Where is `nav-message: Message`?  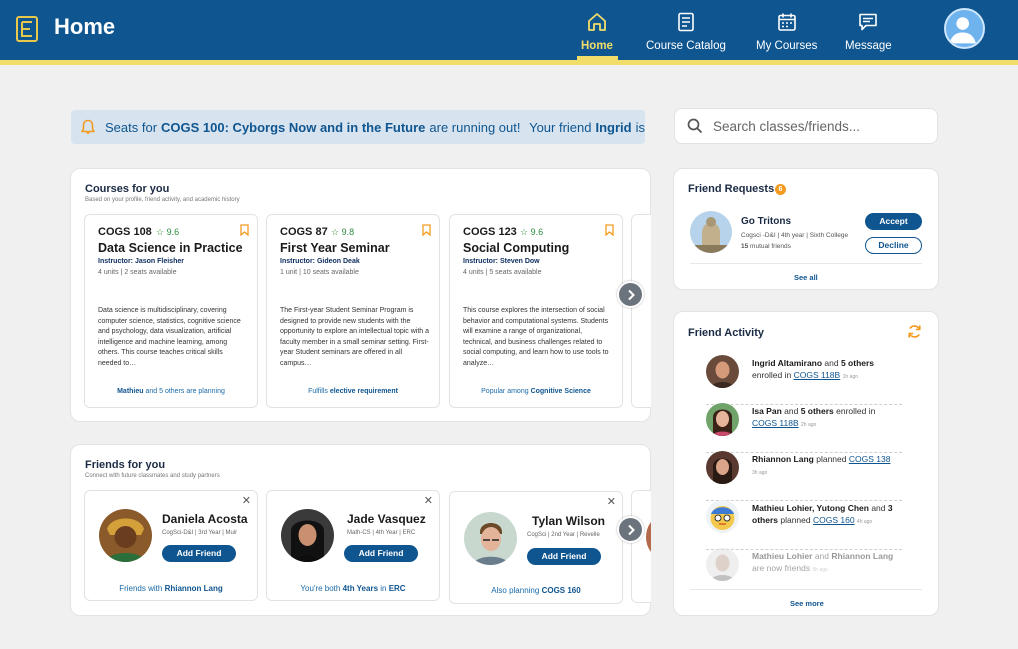
nav-message: Message is located at coordinates (868, 32).